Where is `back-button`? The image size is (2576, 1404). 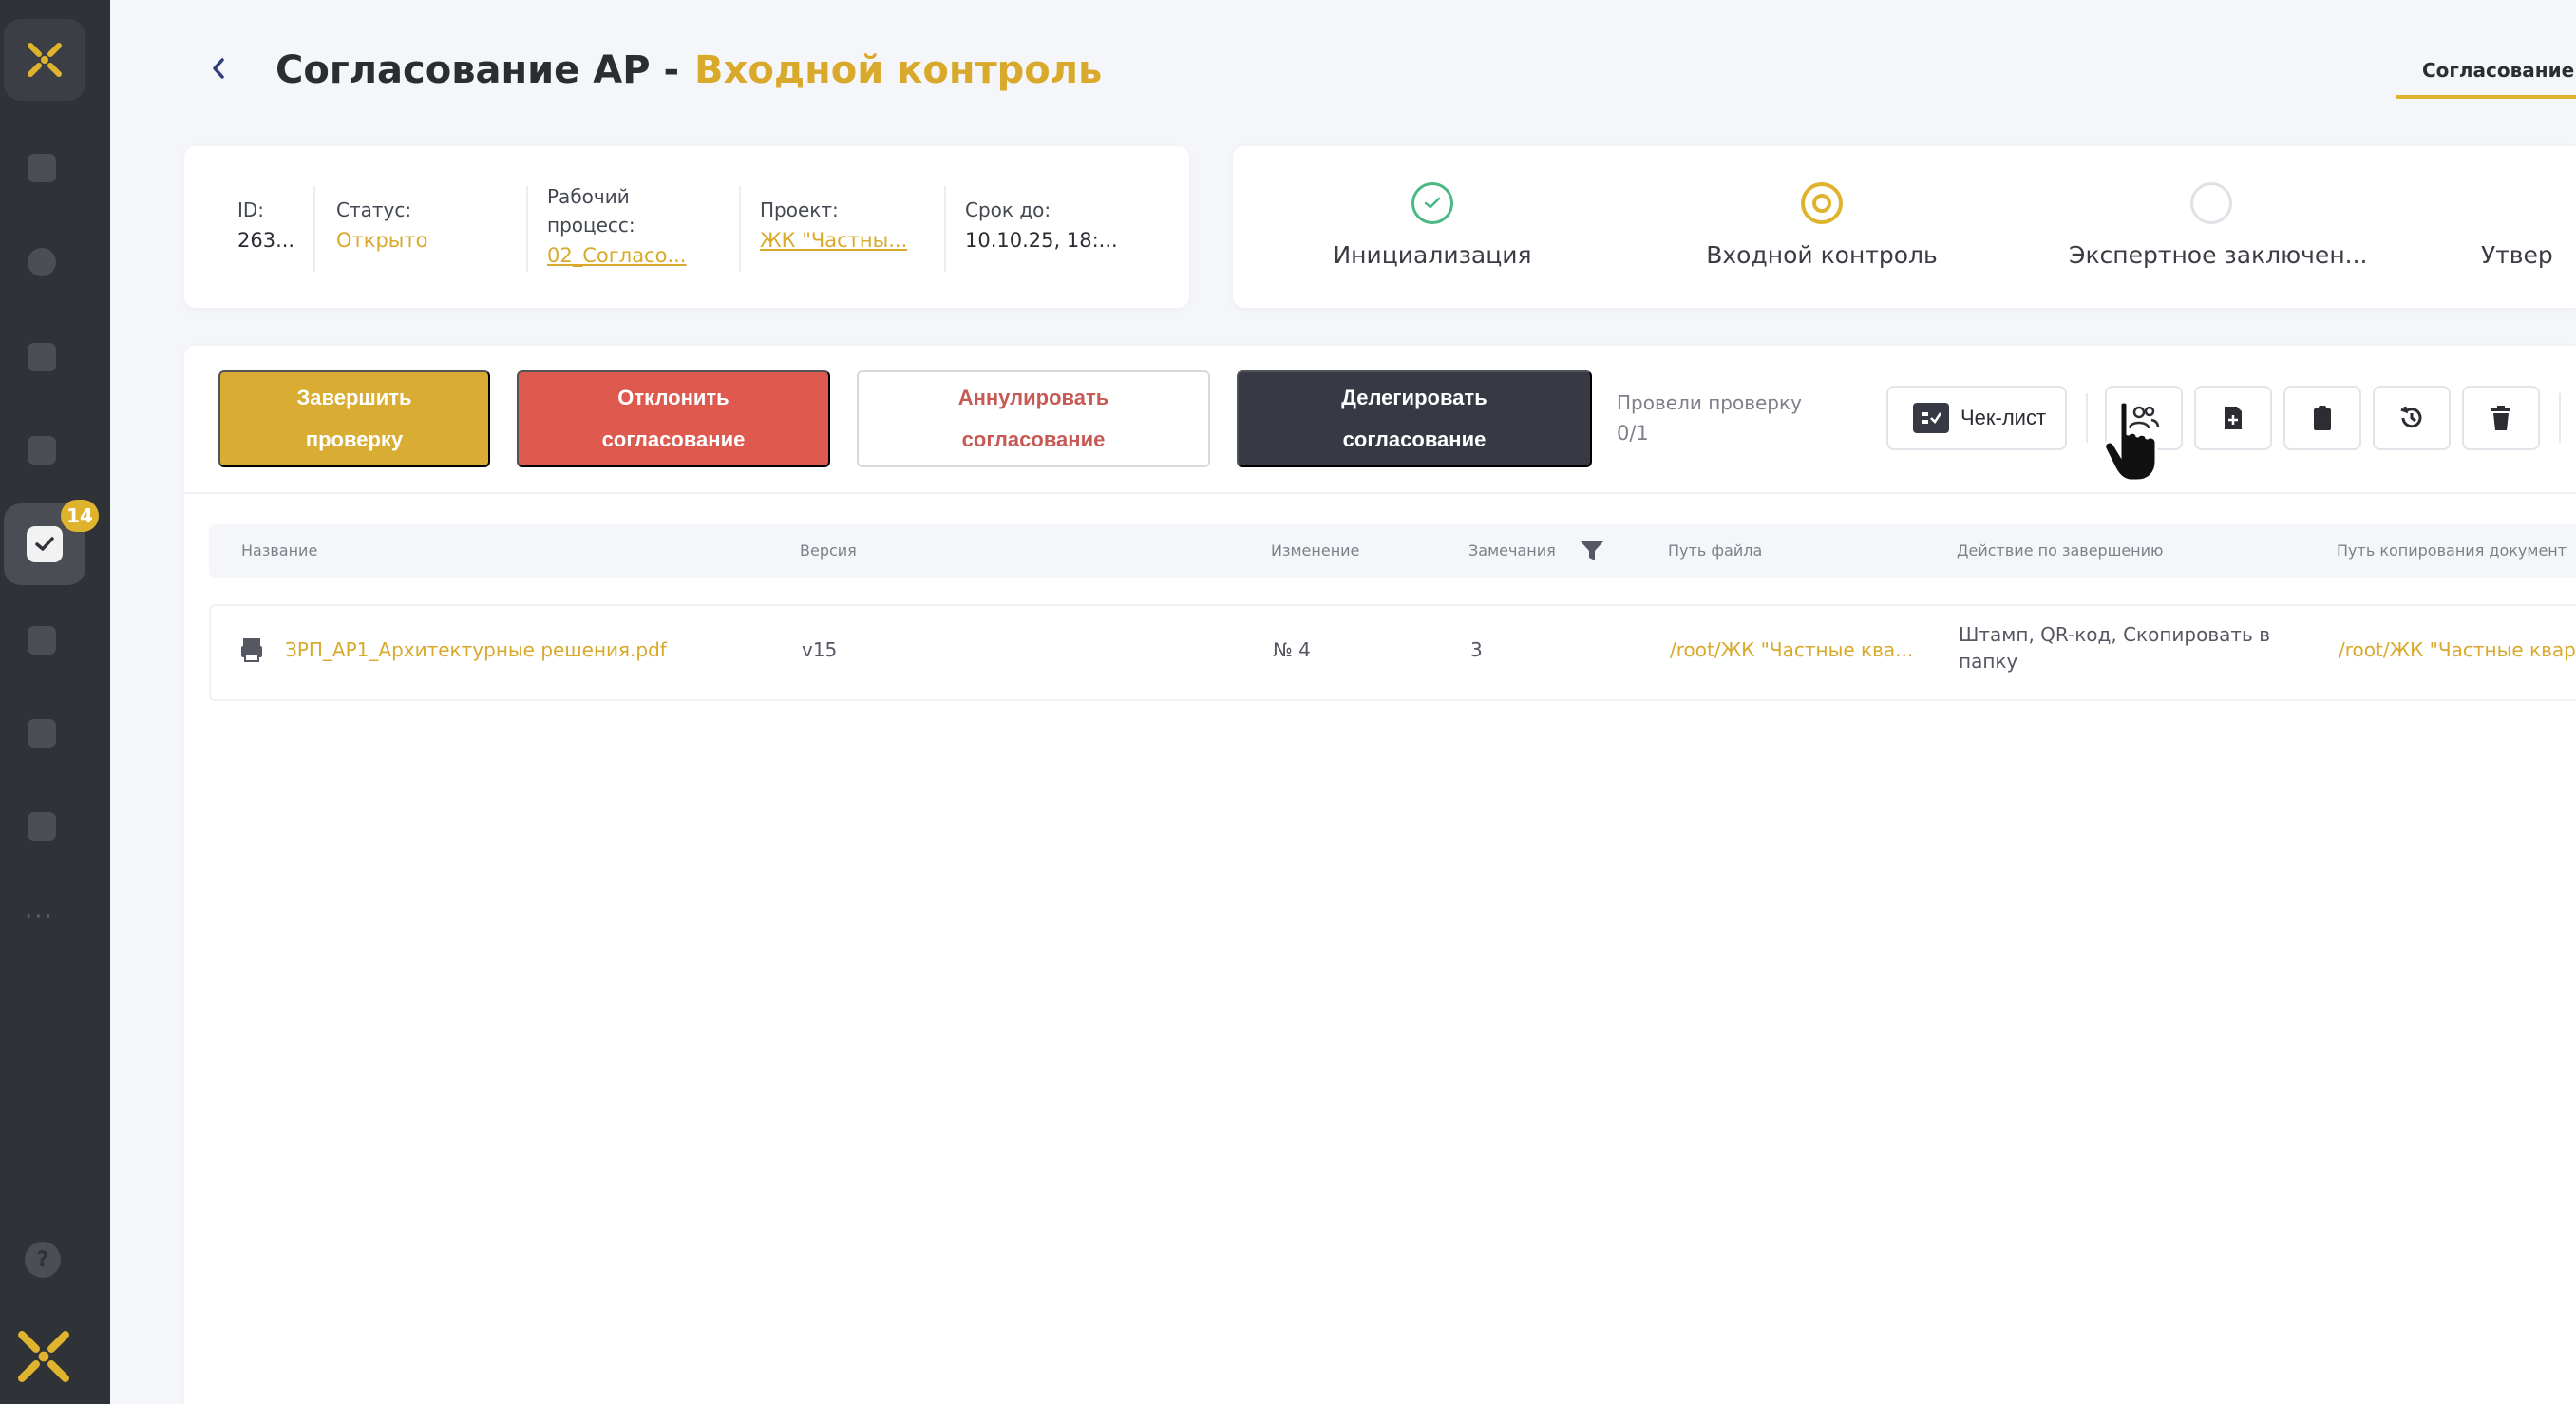 back-button is located at coordinates (218, 68).